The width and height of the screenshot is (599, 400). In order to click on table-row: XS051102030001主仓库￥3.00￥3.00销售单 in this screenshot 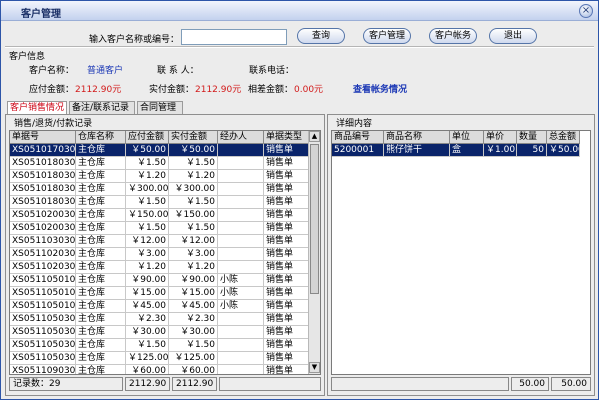, I will do `click(165, 254)`.